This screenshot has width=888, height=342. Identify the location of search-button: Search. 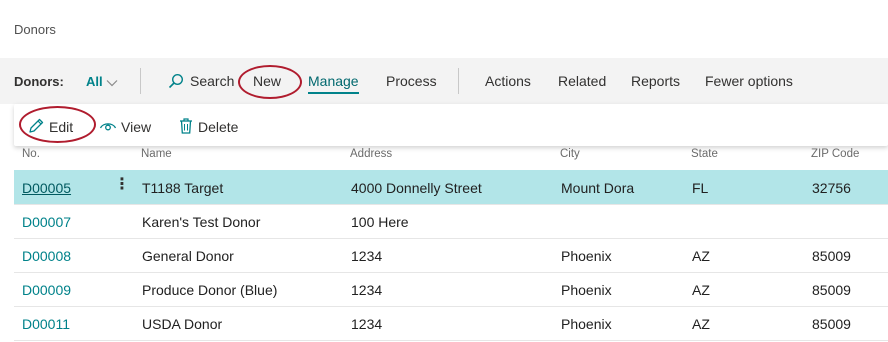
(201, 81).